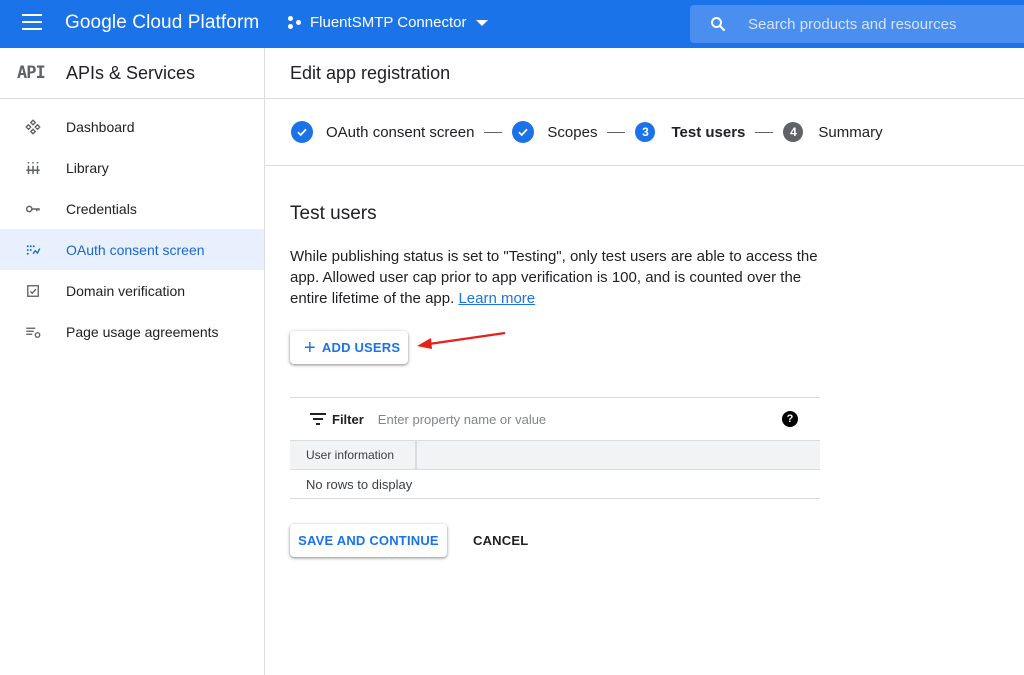 The height and width of the screenshot is (675, 1024). What do you see at coordinates (361, 347) in the screenshot?
I see `add-users-label: ADD USERS` at bounding box center [361, 347].